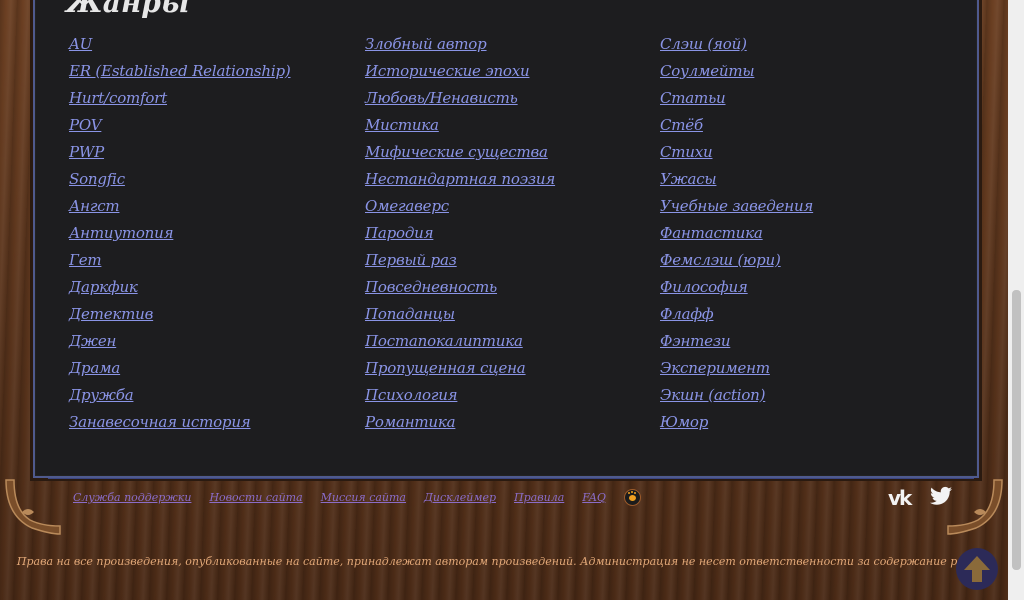 Image resolution: width=1024 pixels, height=600 pixels. What do you see at coordinates (805, 47) in the screenshot?
I see `genre-link: Слэш (яой)` at bounding box center [805, 47].